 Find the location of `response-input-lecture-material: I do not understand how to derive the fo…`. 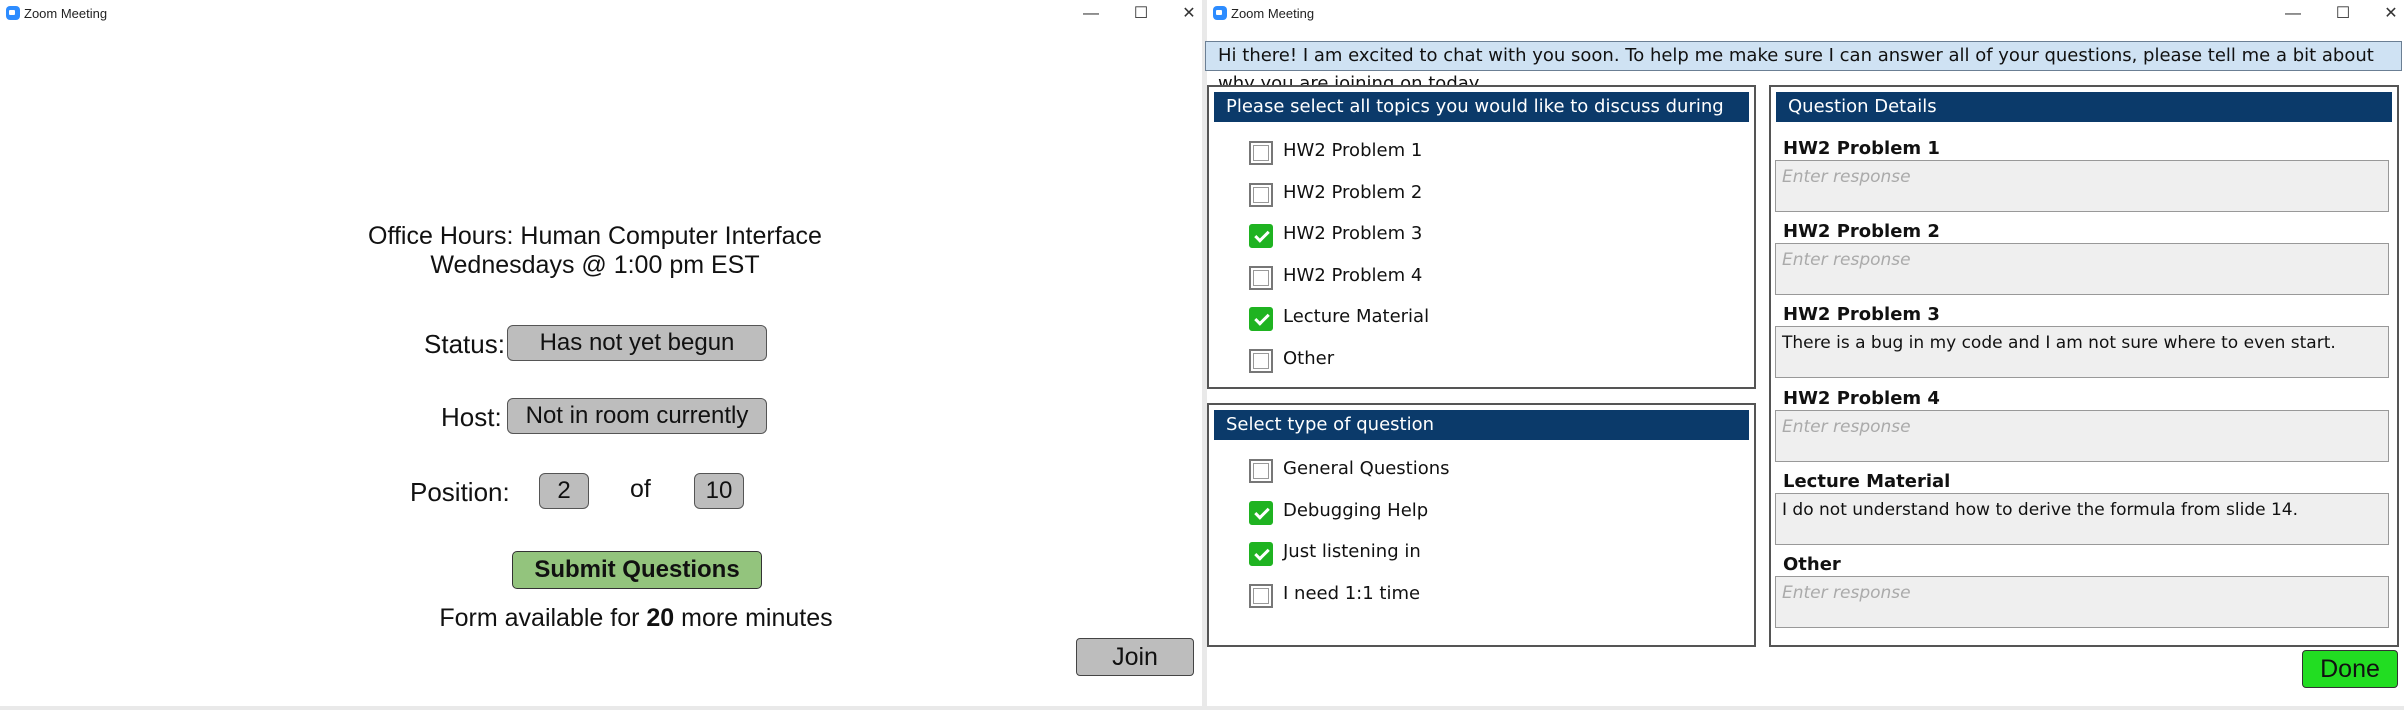

response-input-lecture-material: I do not understand how to derive the fo… is located at coordinates (2082, 518).